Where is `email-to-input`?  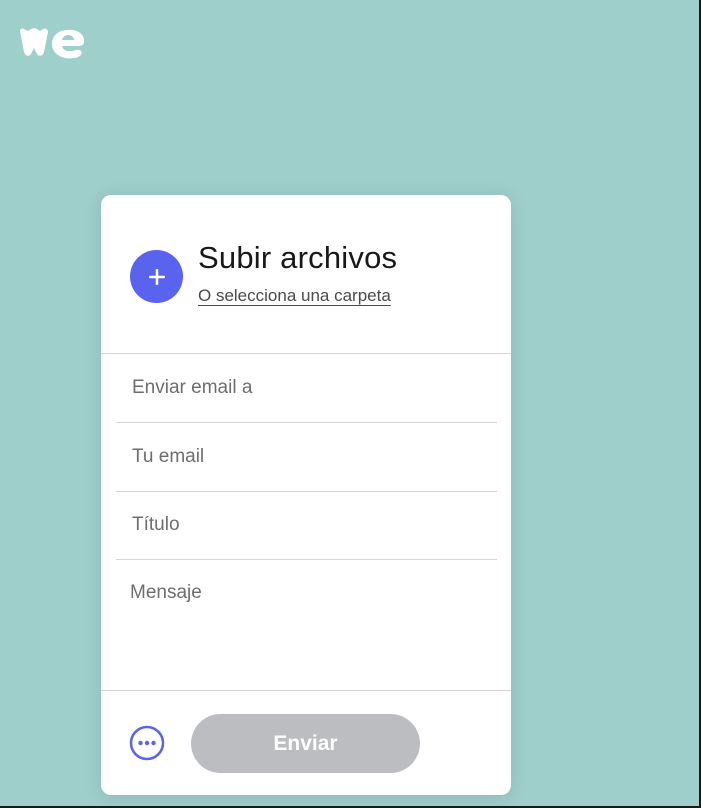 email-to-input is located at coordinates (306, 388).